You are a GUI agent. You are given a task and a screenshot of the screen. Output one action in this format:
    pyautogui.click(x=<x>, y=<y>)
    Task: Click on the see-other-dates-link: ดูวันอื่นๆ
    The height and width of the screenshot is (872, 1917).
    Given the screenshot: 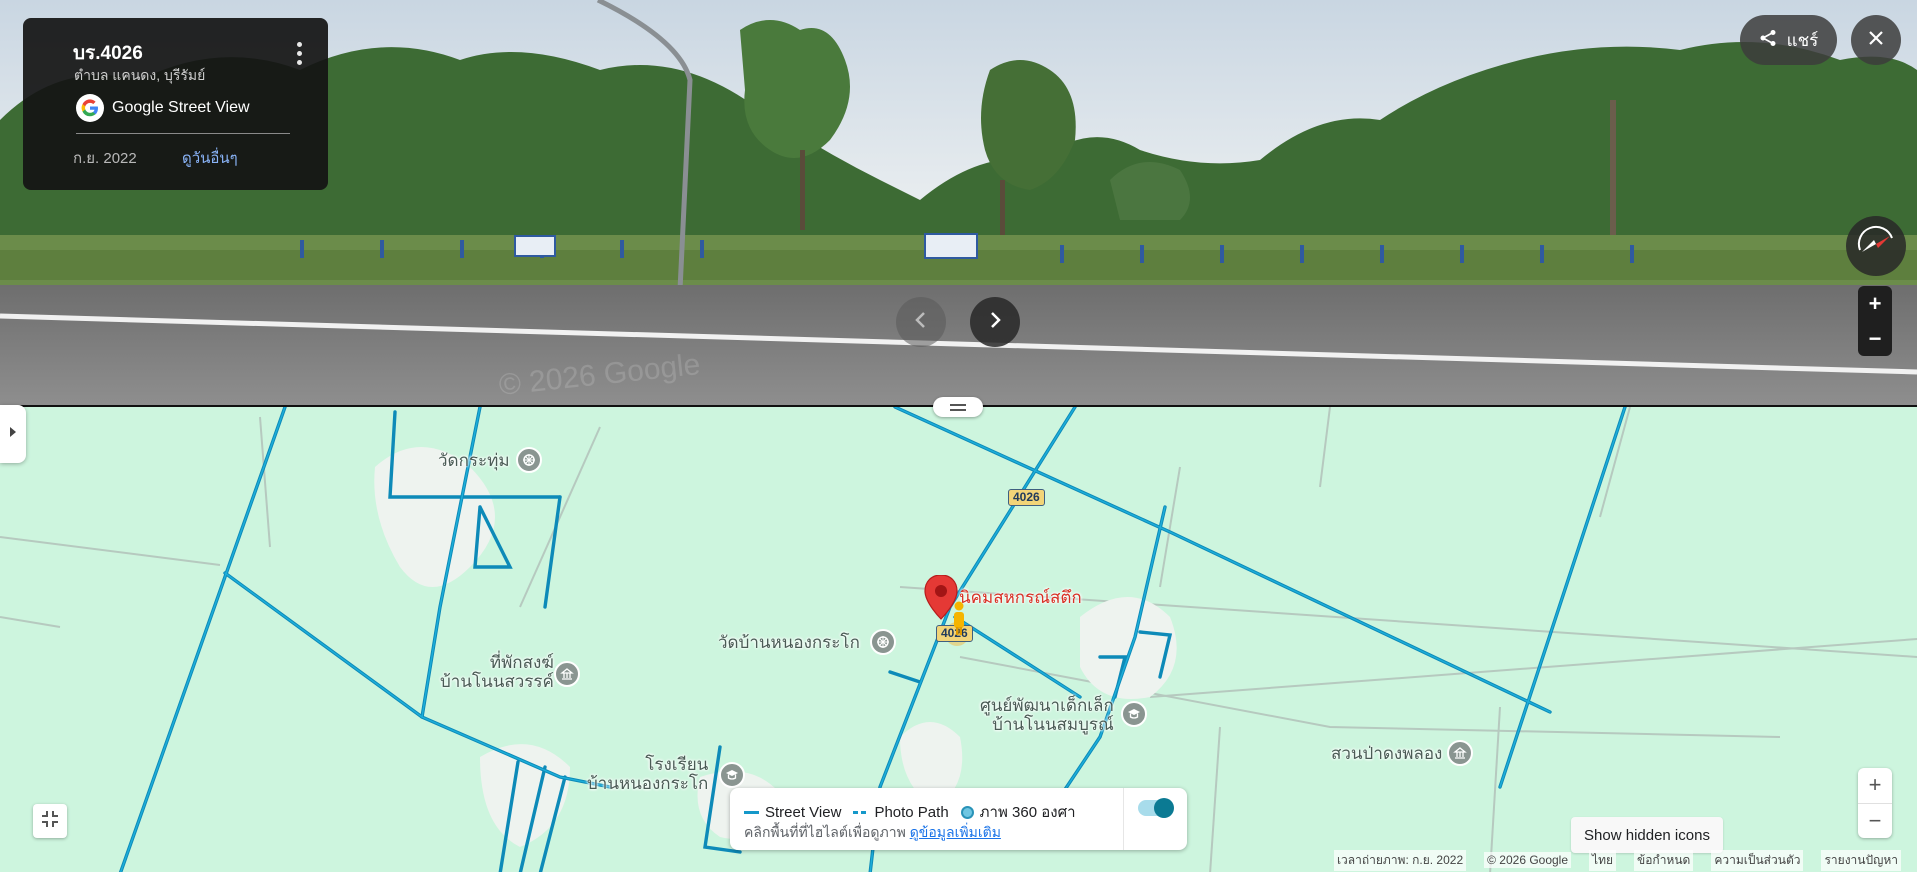 What is the action you would take?
    pyautogui.click(x=210, y=158)
    